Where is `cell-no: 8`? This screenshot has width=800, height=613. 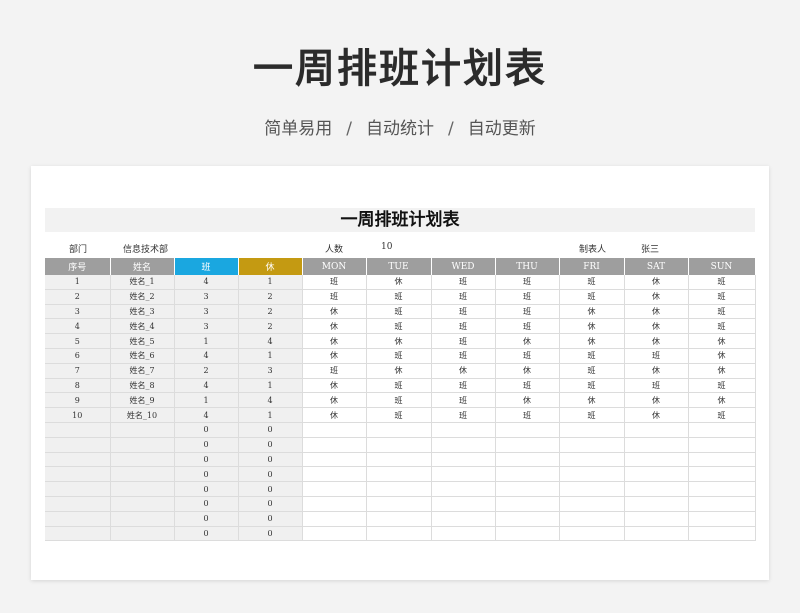
cell-no: 8 is located at coordinates (78, 386).